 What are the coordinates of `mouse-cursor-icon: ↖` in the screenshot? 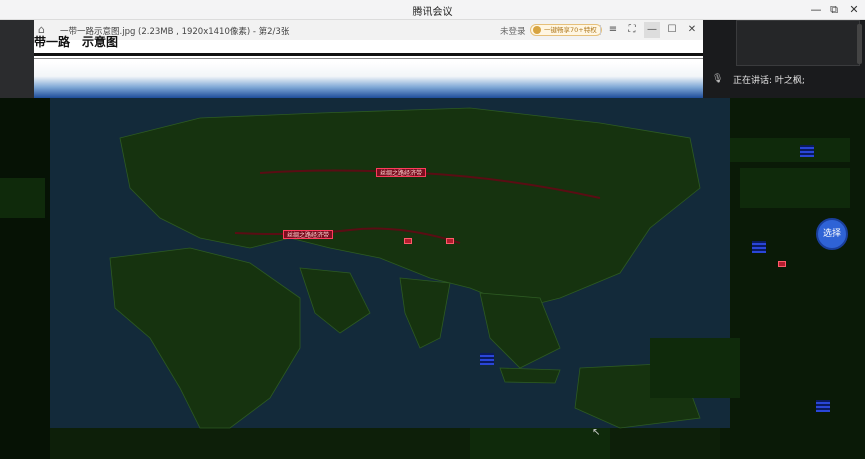 It's located at (596, 432).